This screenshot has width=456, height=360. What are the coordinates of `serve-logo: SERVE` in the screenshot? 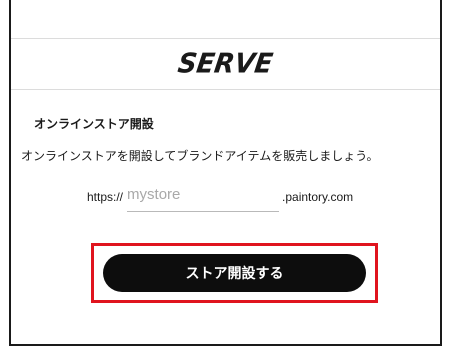 It's located at (225, 64).